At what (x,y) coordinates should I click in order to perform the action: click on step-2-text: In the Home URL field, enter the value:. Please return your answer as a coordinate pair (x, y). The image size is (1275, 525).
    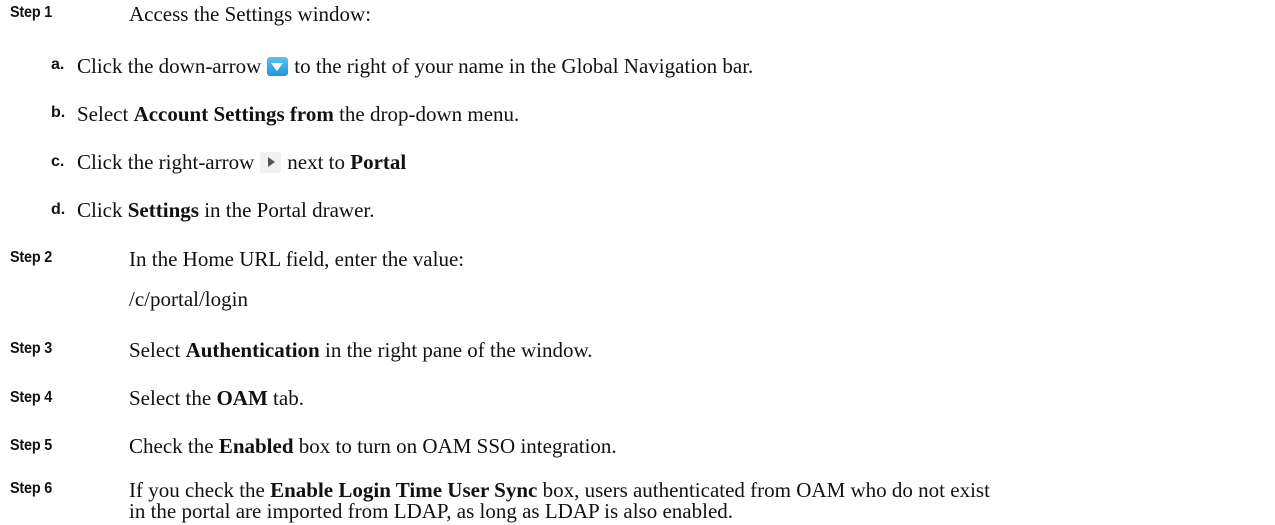
    Looking at the image, I should click on (297, 259).